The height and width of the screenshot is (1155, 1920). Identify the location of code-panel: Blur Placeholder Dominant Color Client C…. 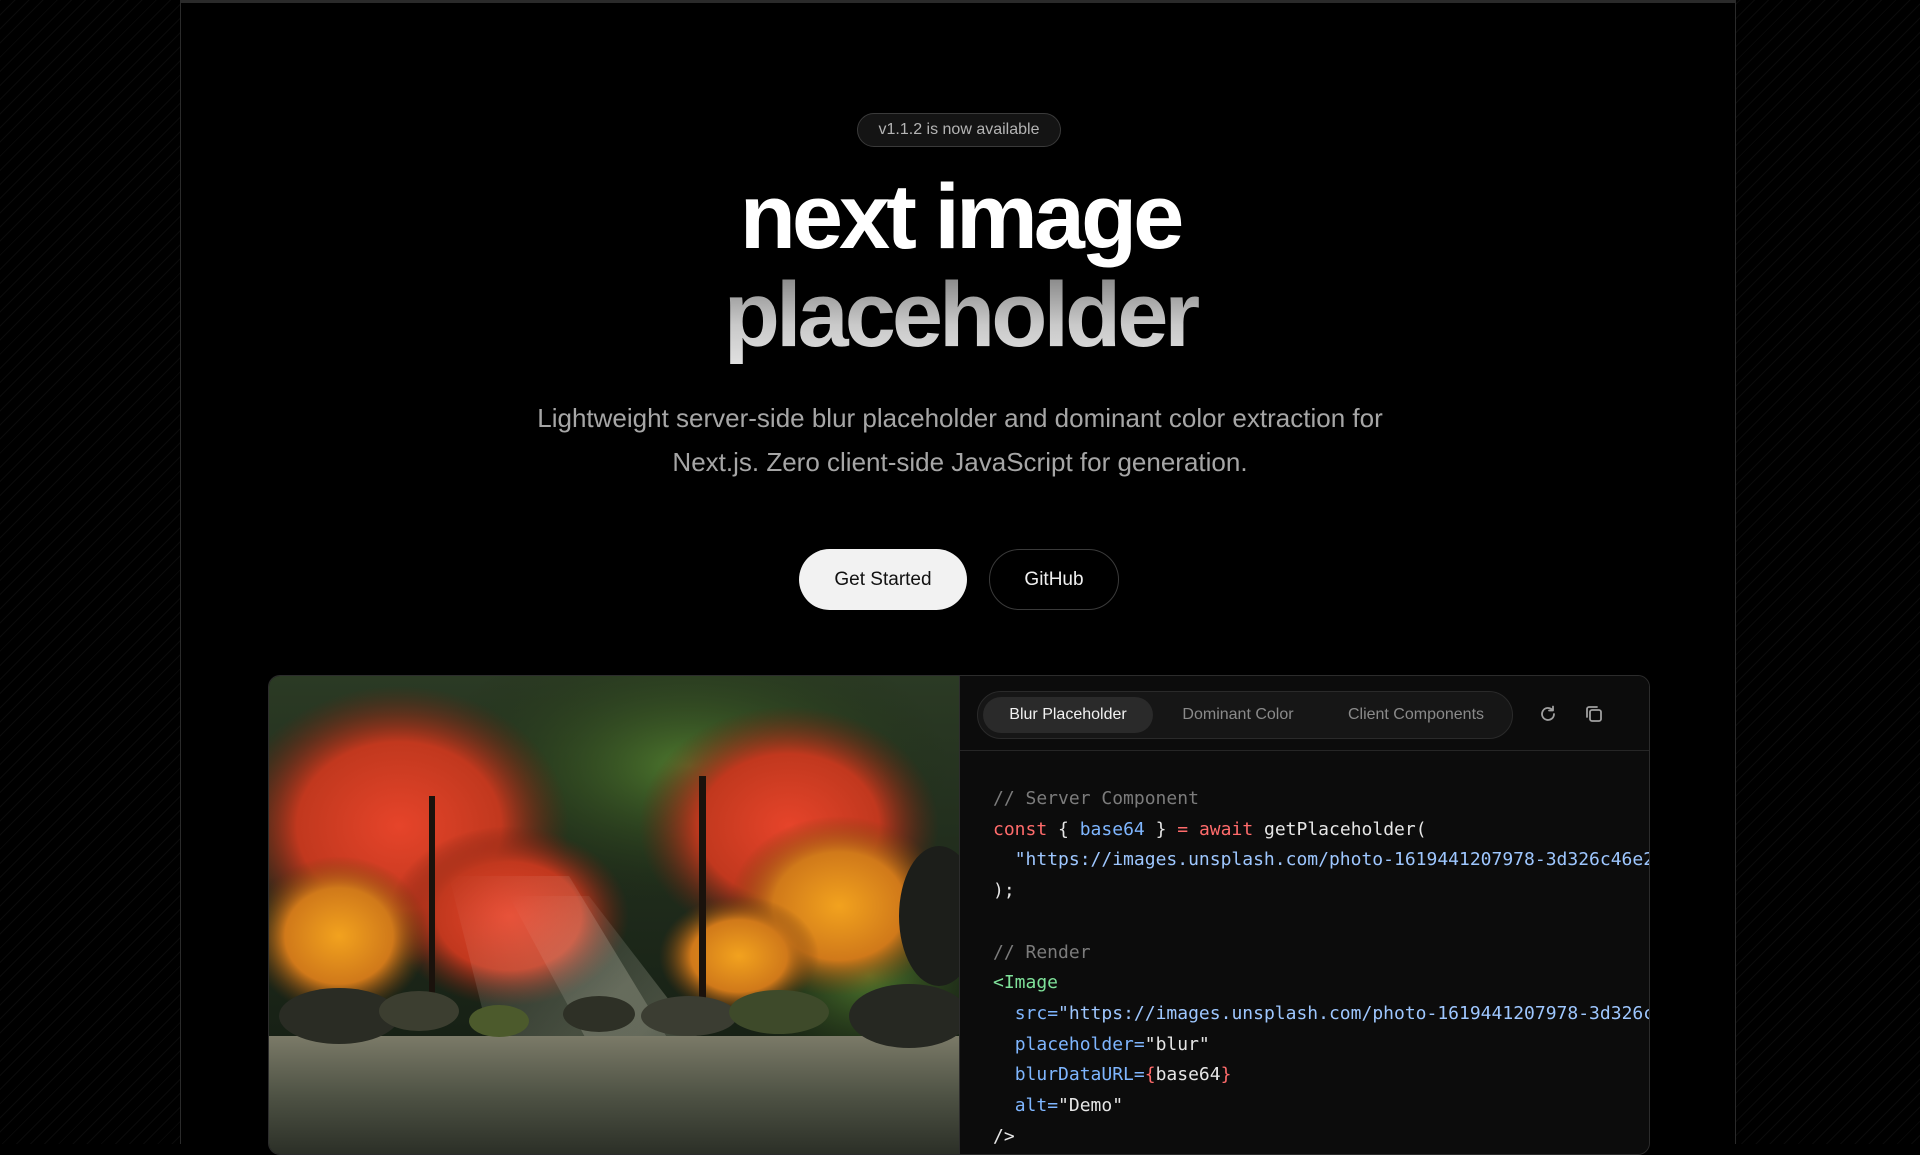
(1304, 915).